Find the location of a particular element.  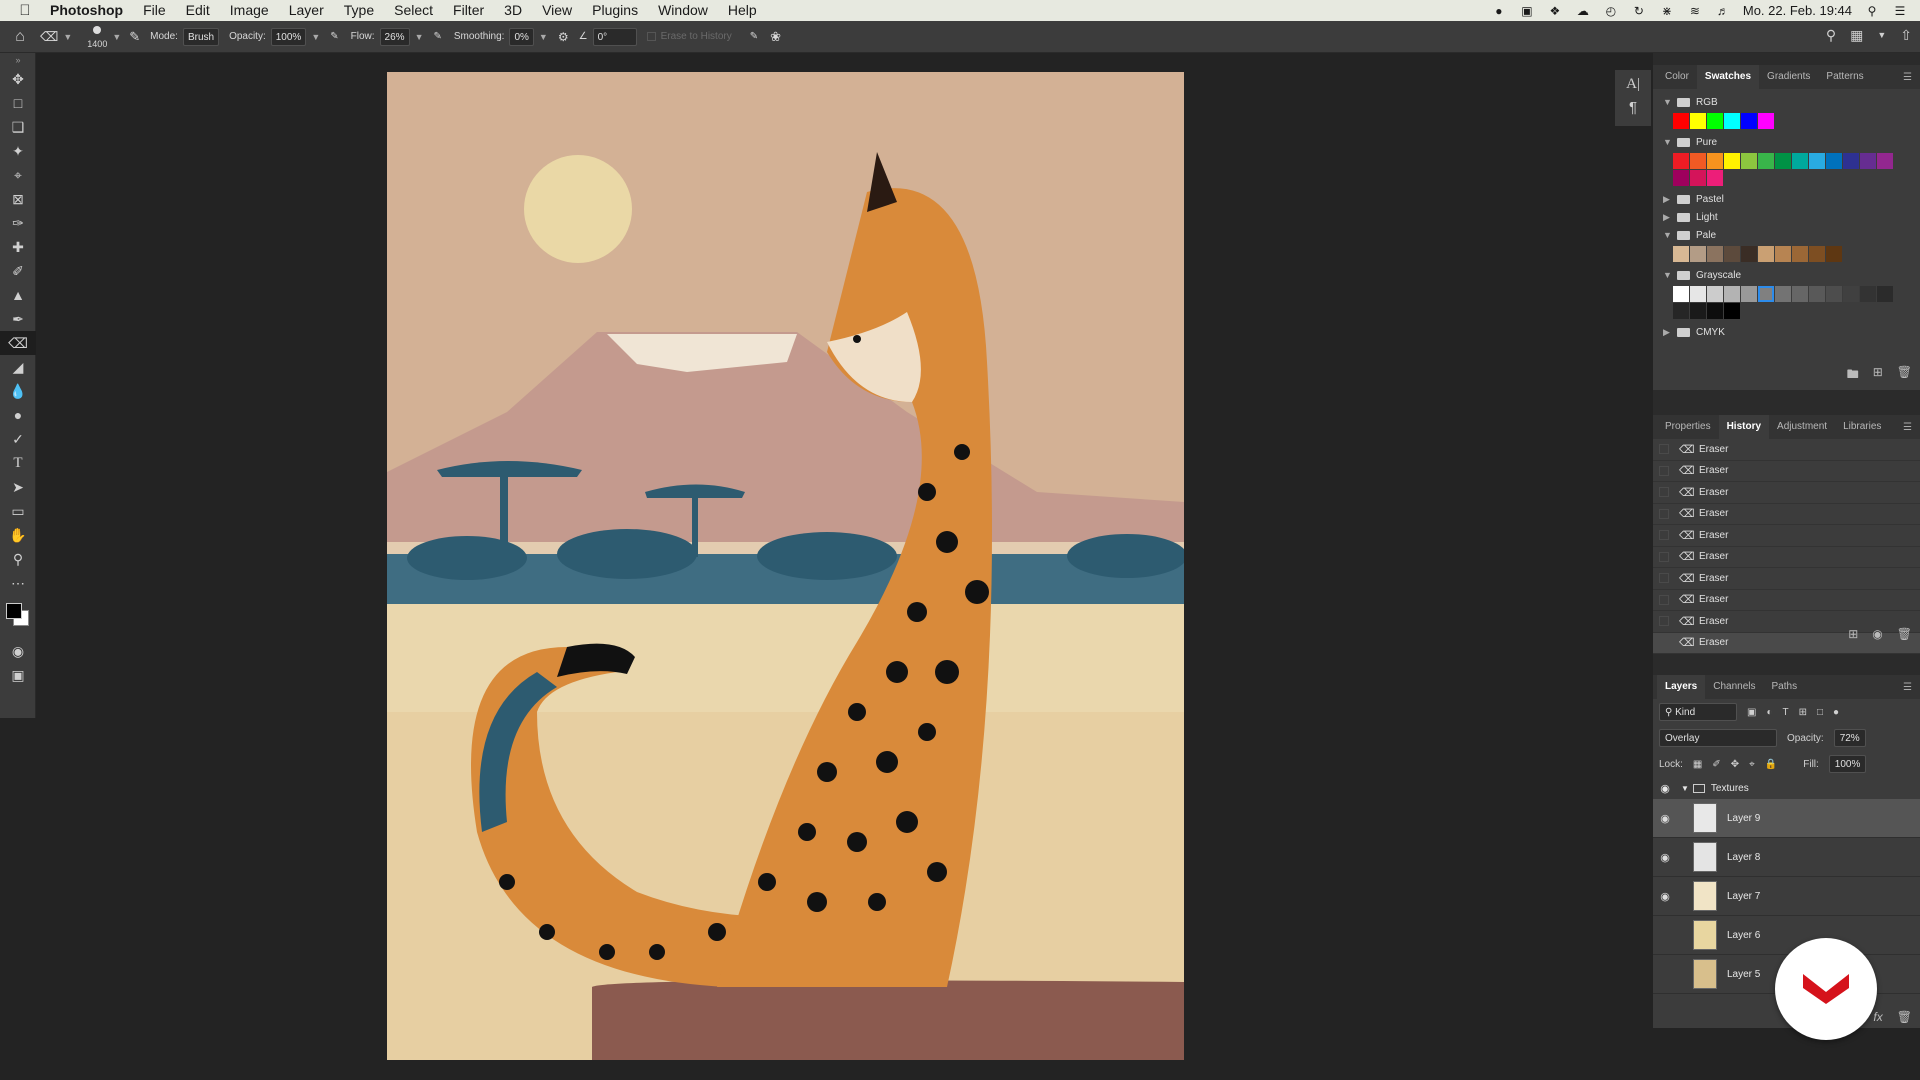

notification-center-icon: ☰ is located at coordinates (1900, 11).